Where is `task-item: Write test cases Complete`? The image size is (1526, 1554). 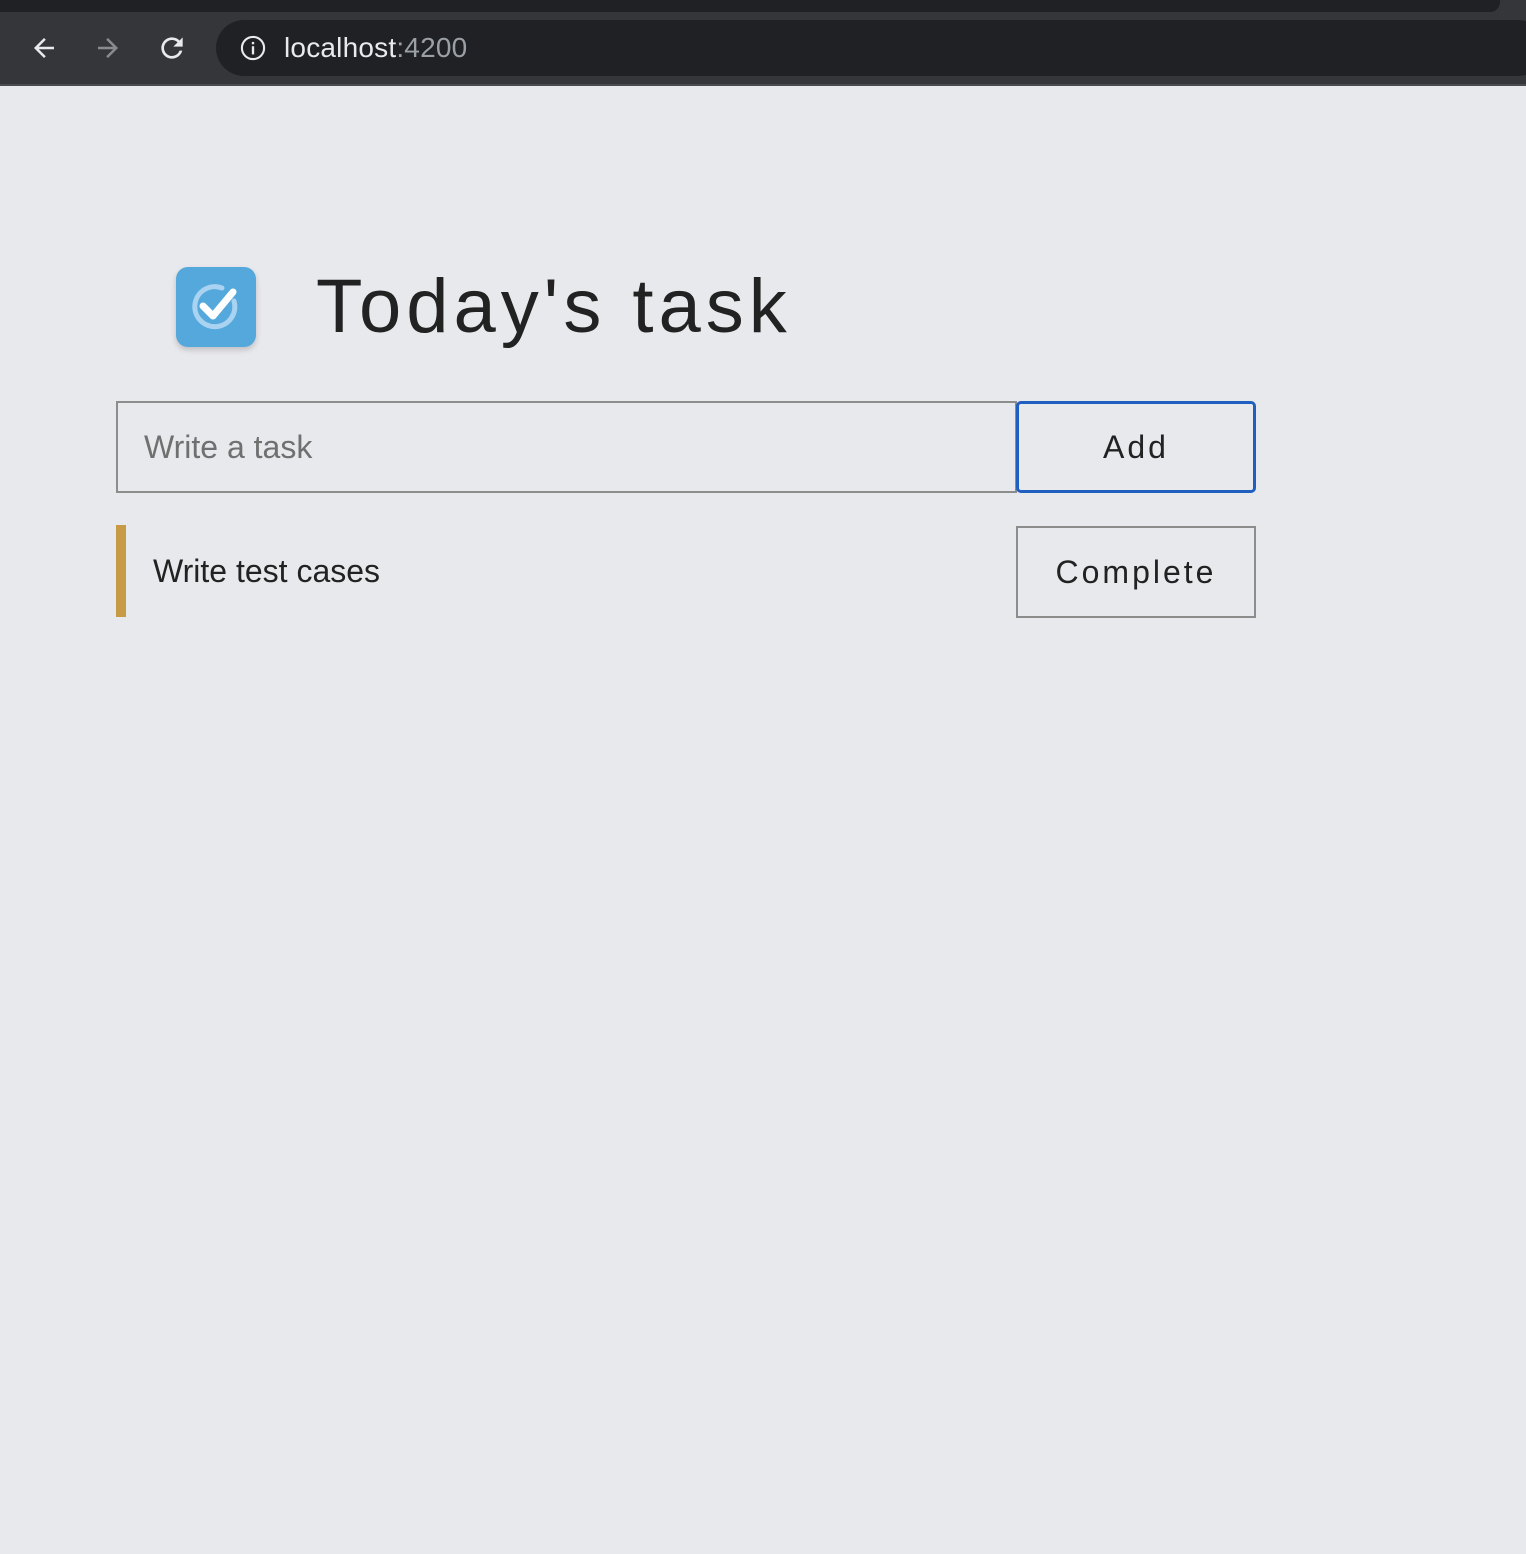
task-item: Write test cases Complete is located at coordinates (686, 571).